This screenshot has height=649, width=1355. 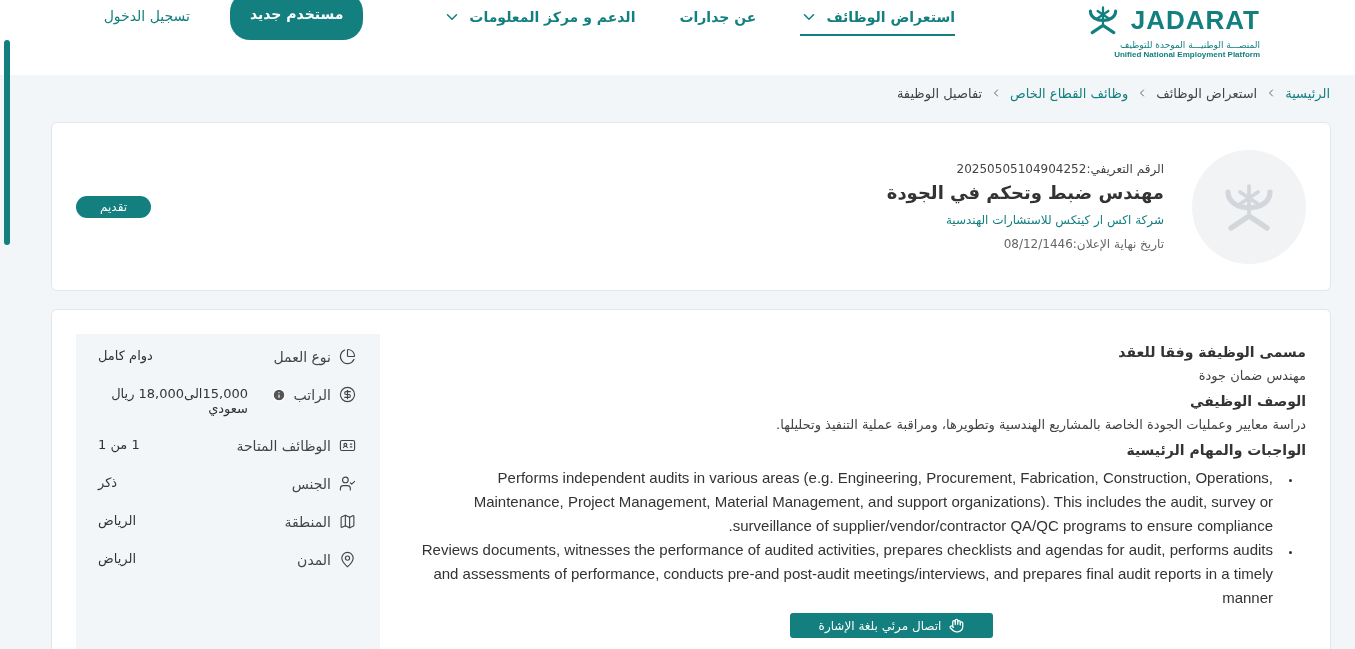 What do you see at coordinates (307, 521) in the screenshot?
I see `summary-label: المنطقة` at bounding box center [307, 521].